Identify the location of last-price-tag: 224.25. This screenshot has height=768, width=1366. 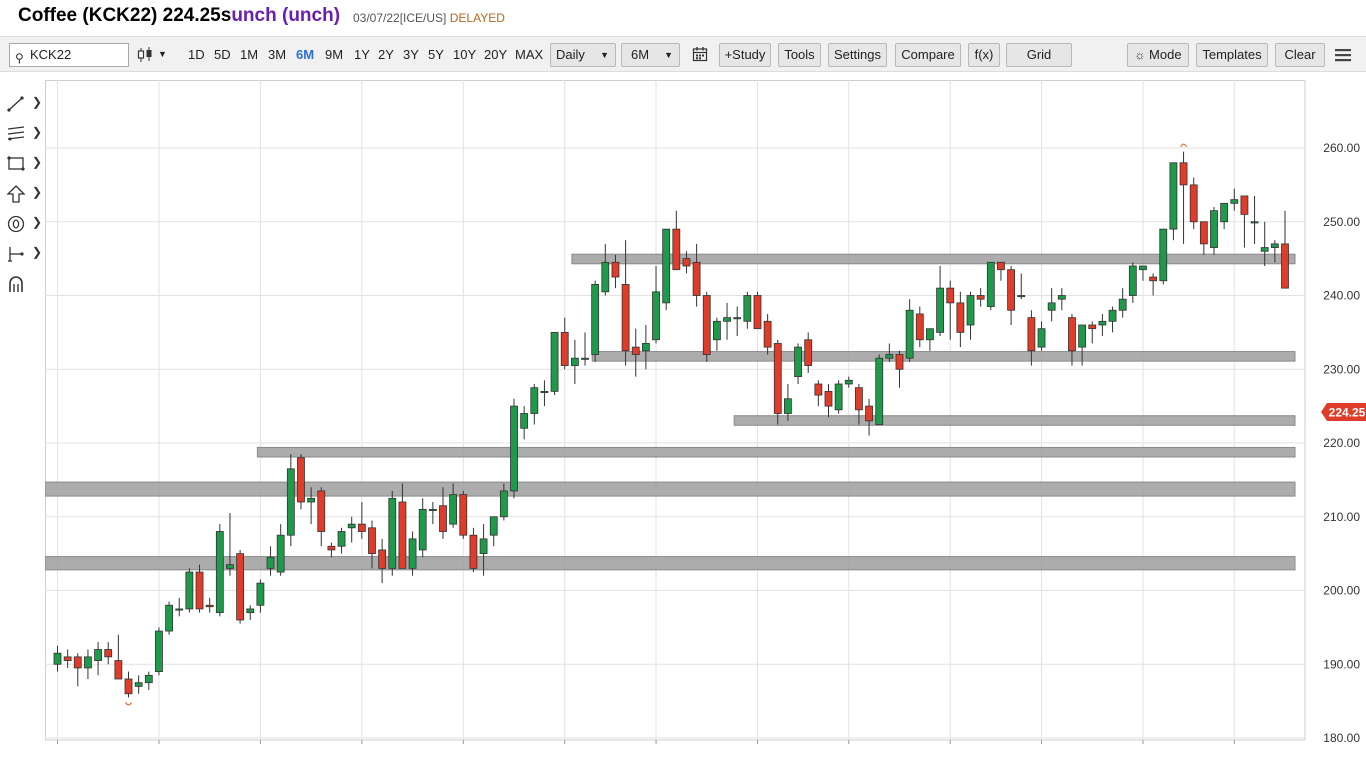
(1343, 411).